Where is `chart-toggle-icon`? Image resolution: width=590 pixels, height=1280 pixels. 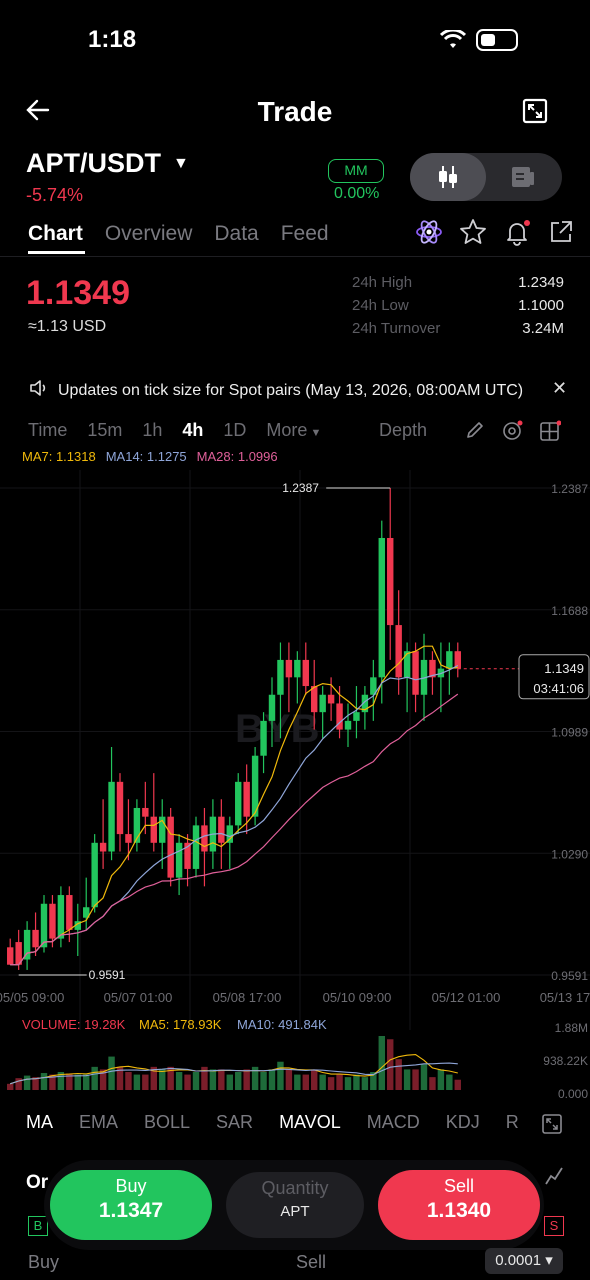
chart-toggle-icon is located at coordinates (554, 1177).